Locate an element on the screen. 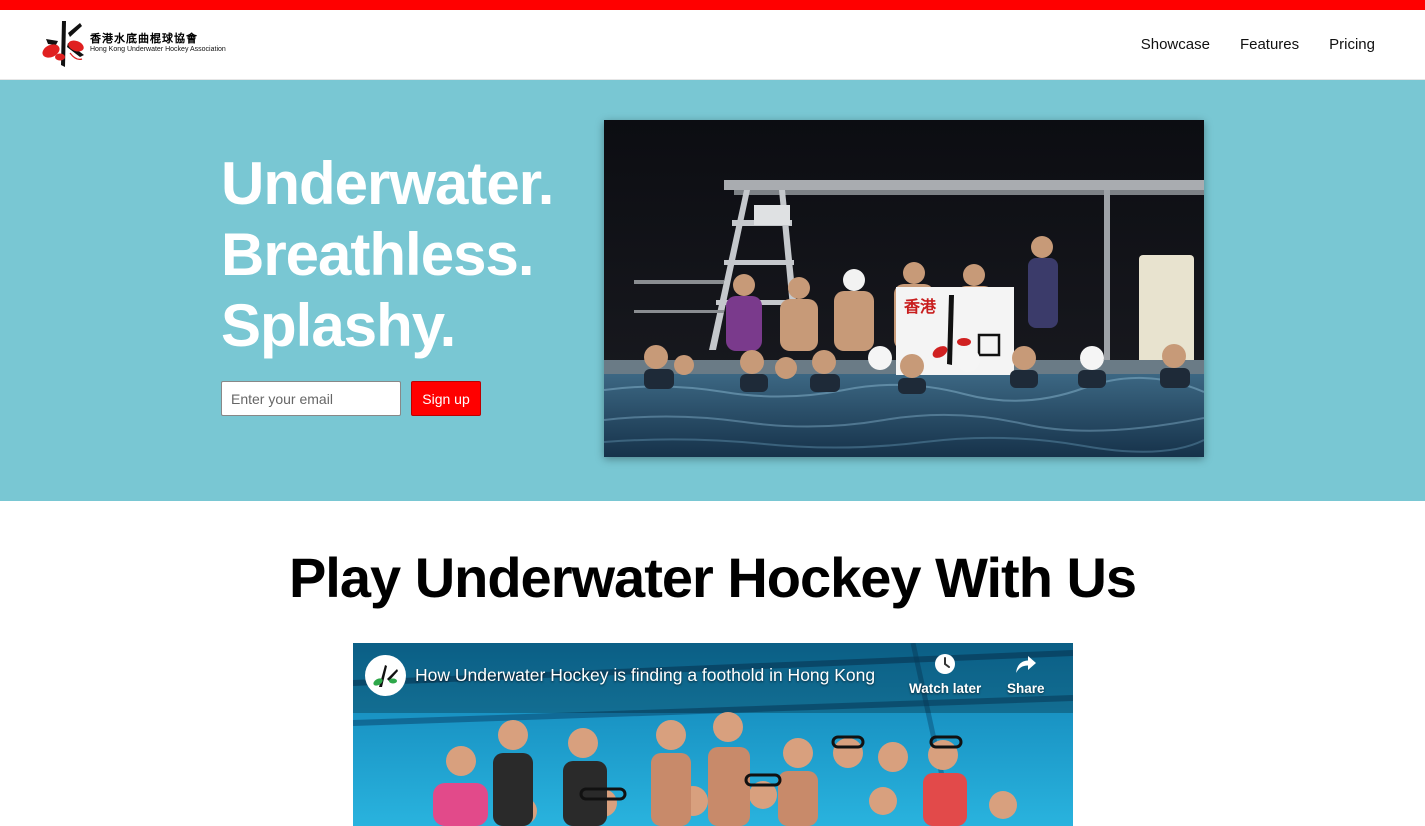 Image resolution: width=1425 pixels, height=826 pixels. banner-text: 香港 is located at coordinates (920, 306).